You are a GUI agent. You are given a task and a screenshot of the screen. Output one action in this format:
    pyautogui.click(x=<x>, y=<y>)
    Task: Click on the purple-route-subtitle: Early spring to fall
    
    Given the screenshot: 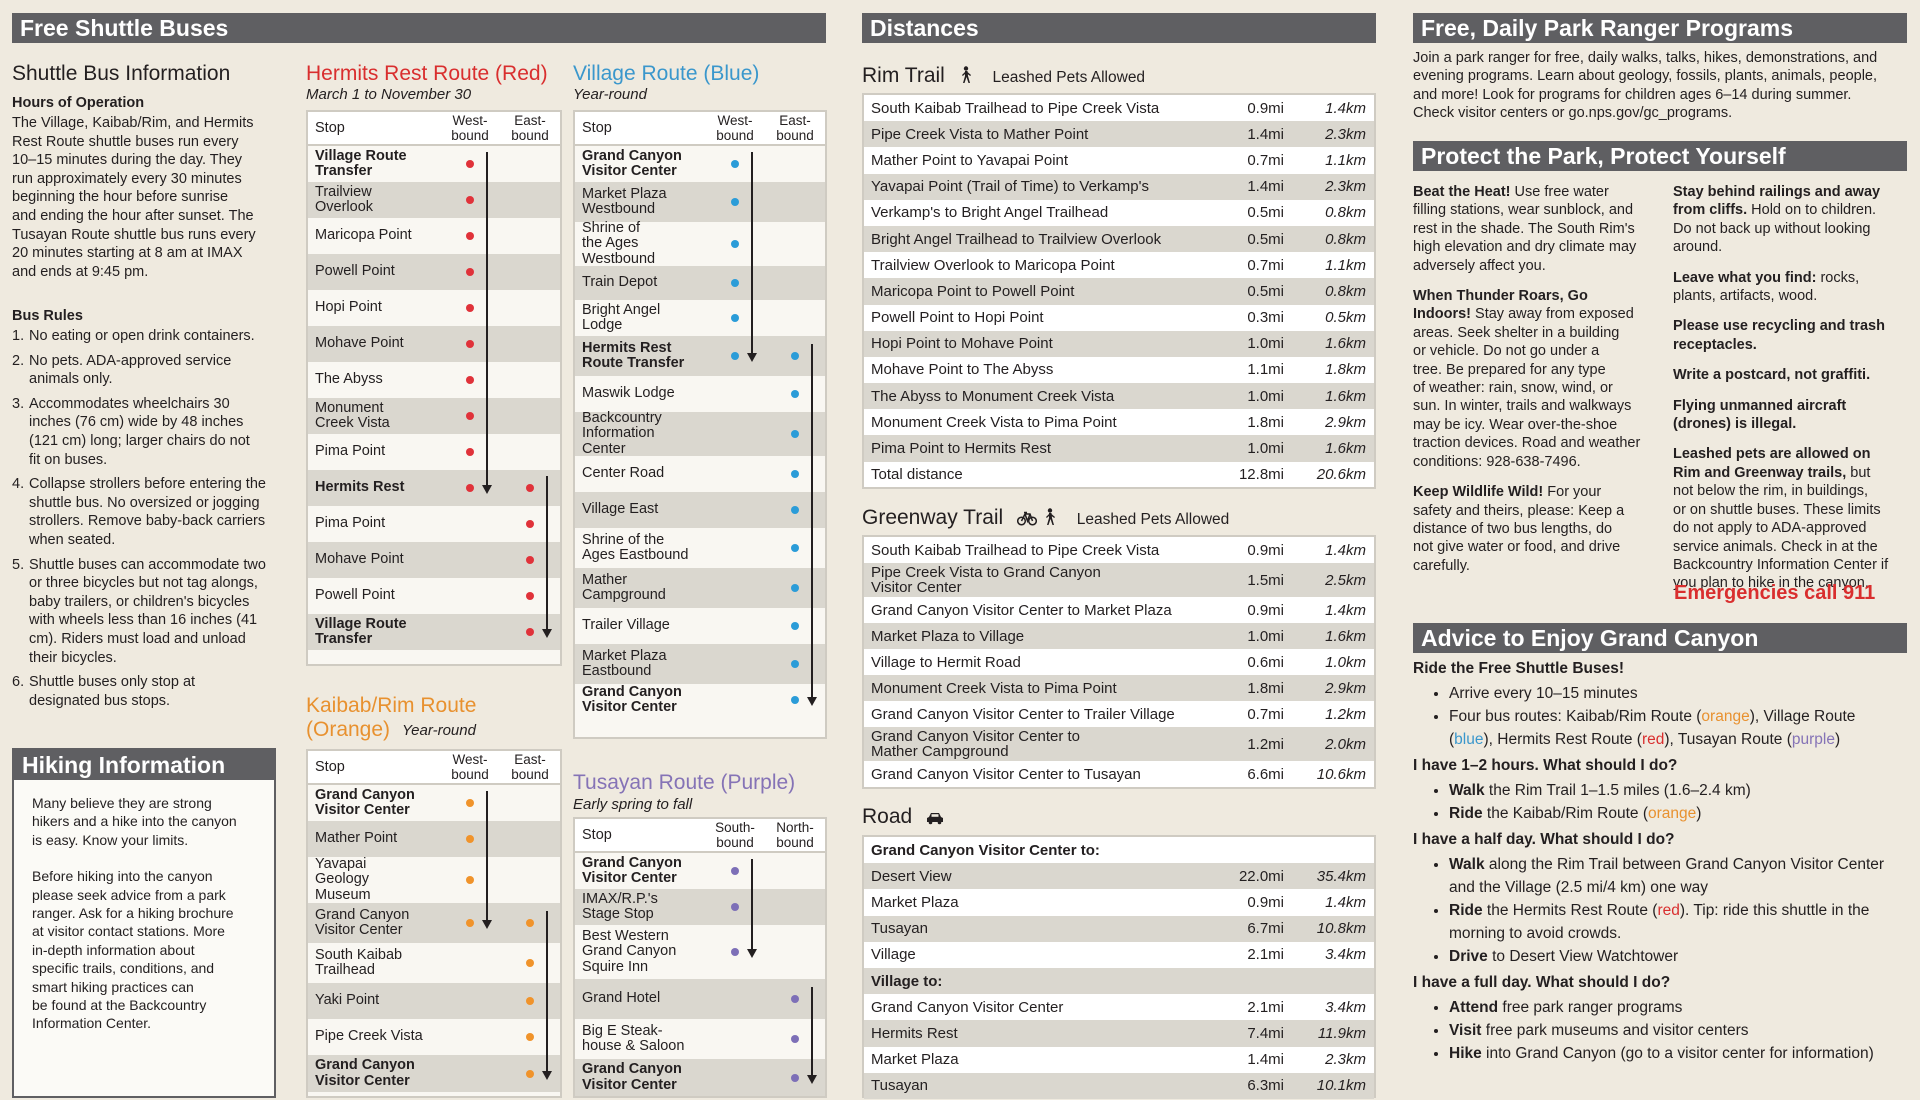 What is the action you would take?
    pyautogui.click(x=633, y=804)
    